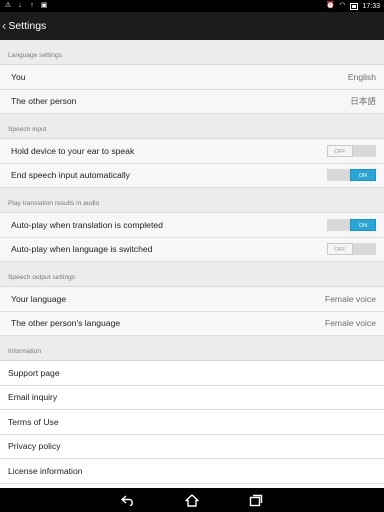 This screenshot has width=384, height=512. Describe the element at coordinates (192, 249) in the screenshot. I see `setting-autoplay-language-switch: Auto-play when language is switched OFF` at that location.